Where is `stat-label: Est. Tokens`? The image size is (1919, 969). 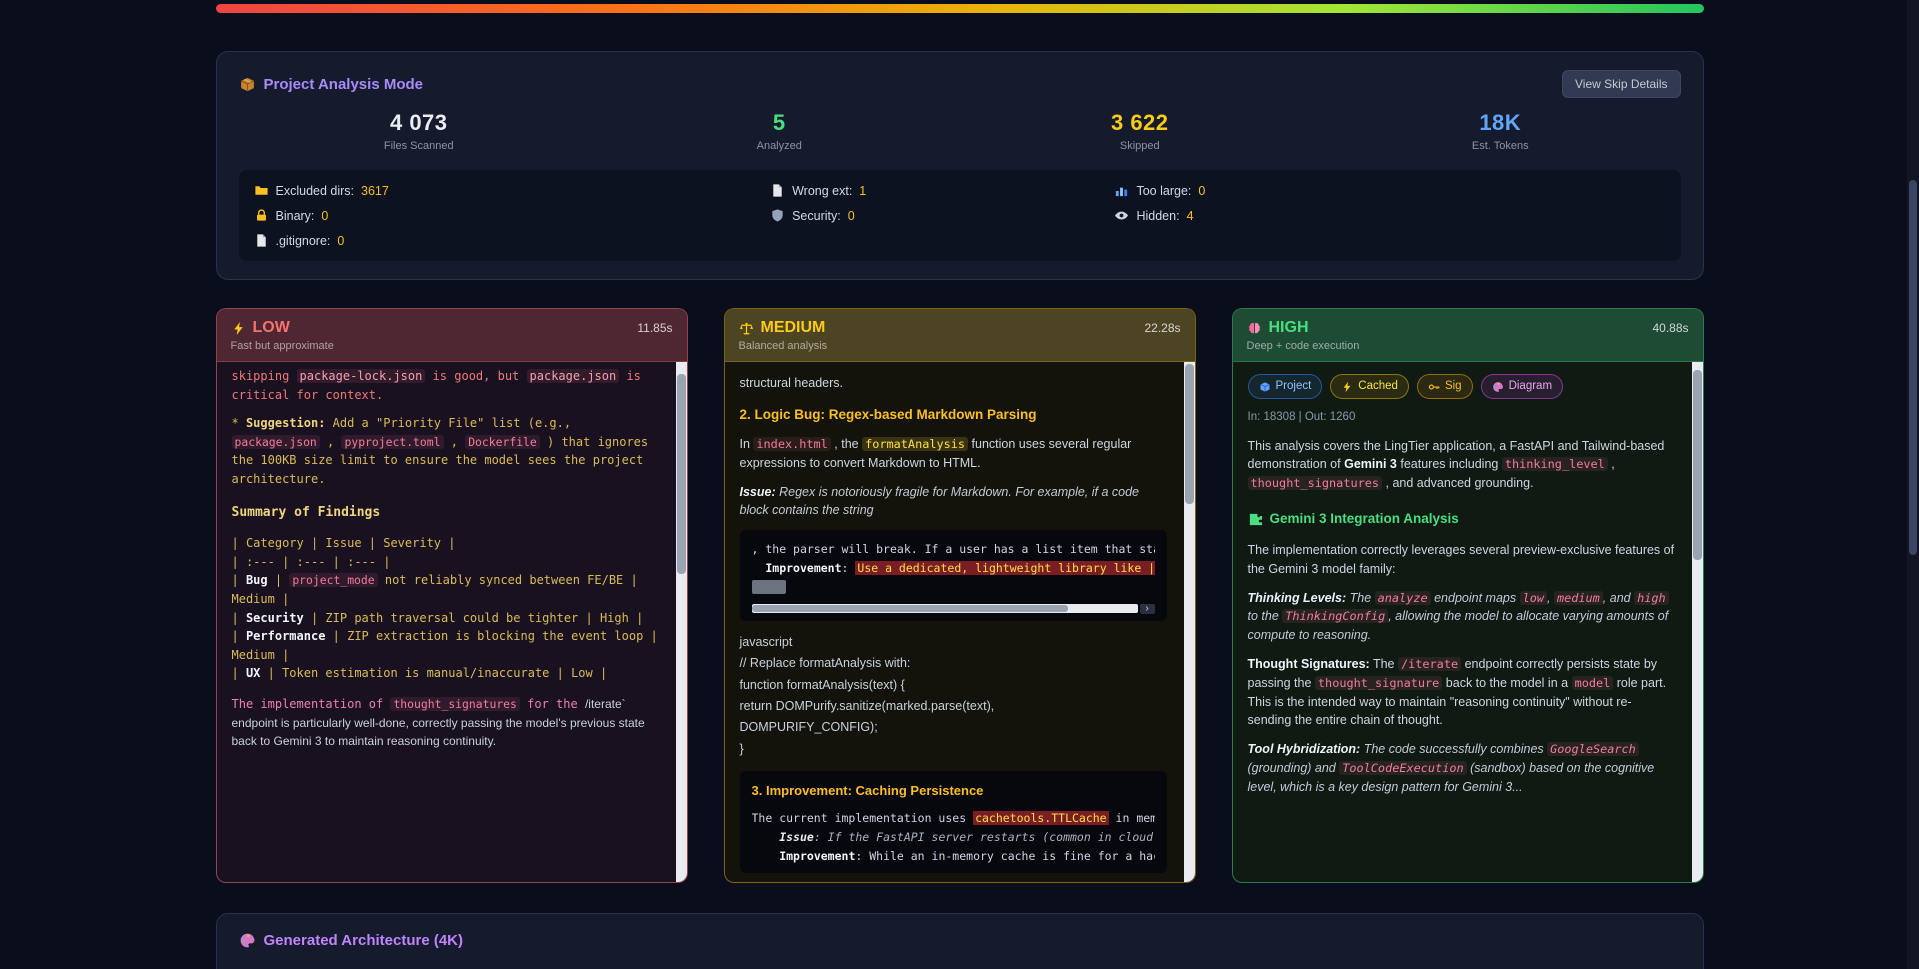
stat-label: Est. Tokens is located at coordinates (1500, 146).